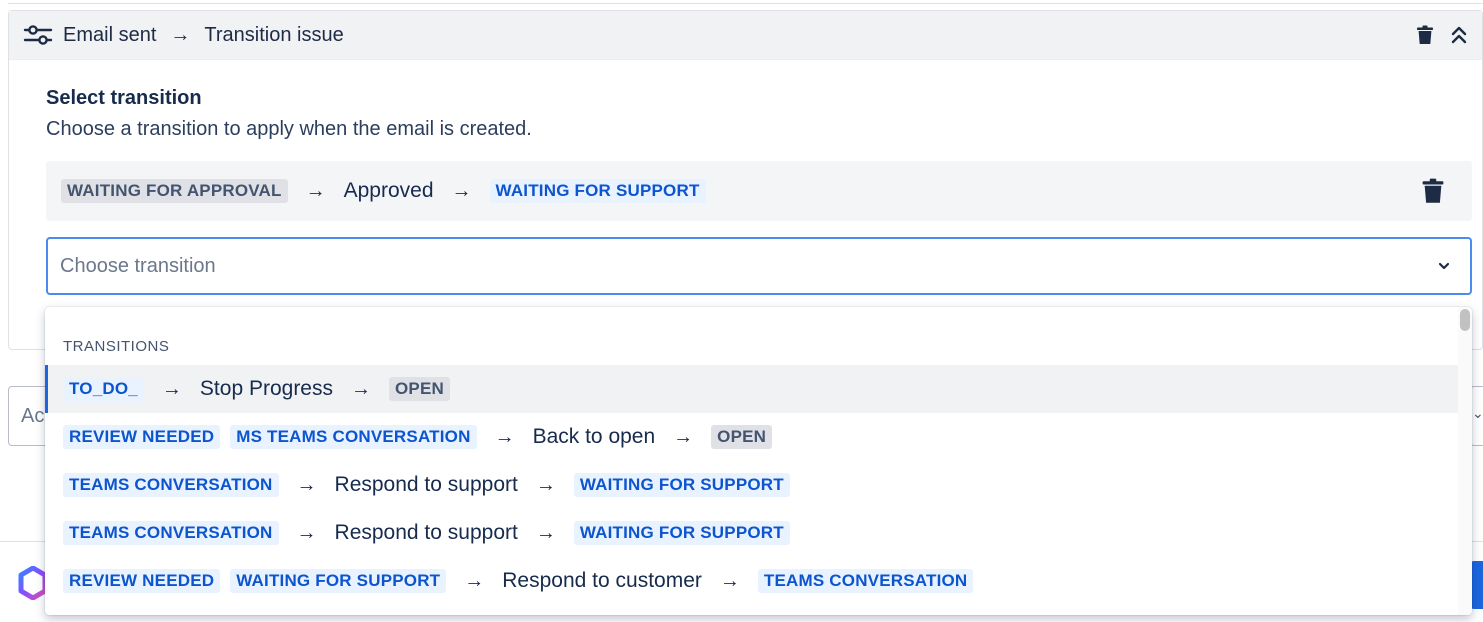 The height and width of the screenshot is (622, 1483). I want to click on remove-transition-button, so click(1433, 191).